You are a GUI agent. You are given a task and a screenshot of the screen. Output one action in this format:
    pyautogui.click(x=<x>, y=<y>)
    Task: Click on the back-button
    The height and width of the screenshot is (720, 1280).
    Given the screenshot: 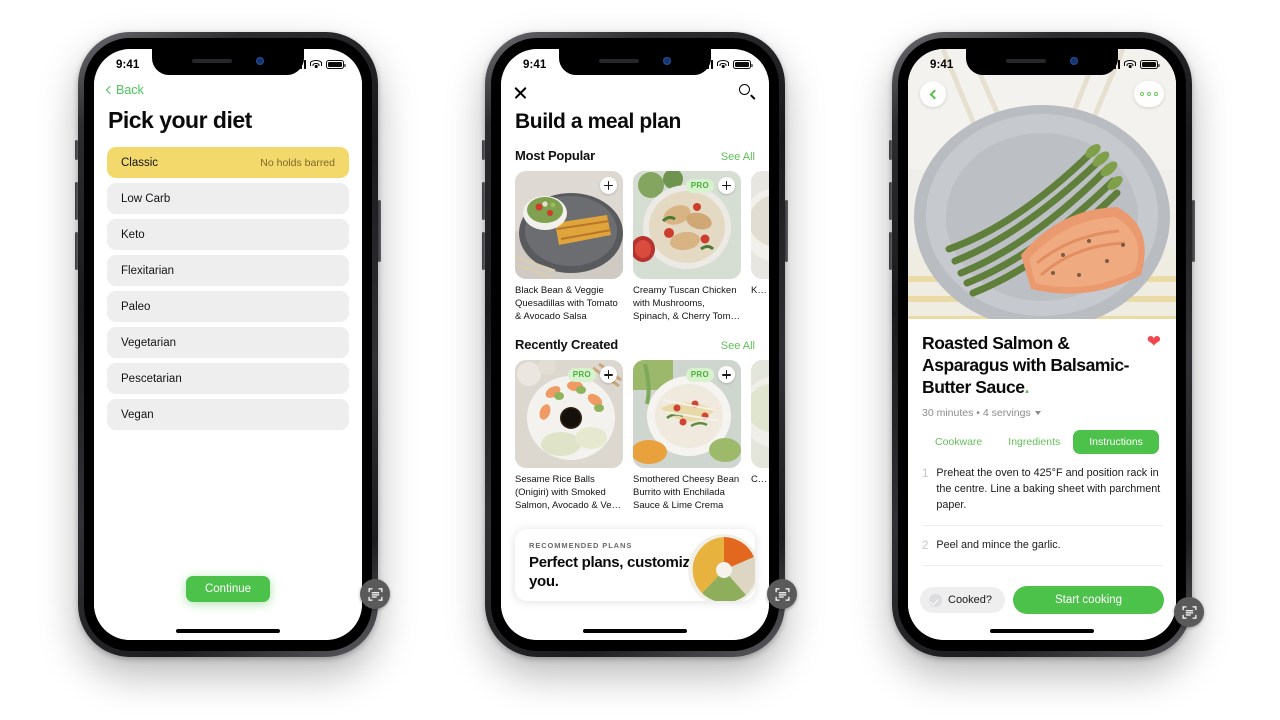 What is the action you would take?
    pyautogui.click(x=933, y=94)
    